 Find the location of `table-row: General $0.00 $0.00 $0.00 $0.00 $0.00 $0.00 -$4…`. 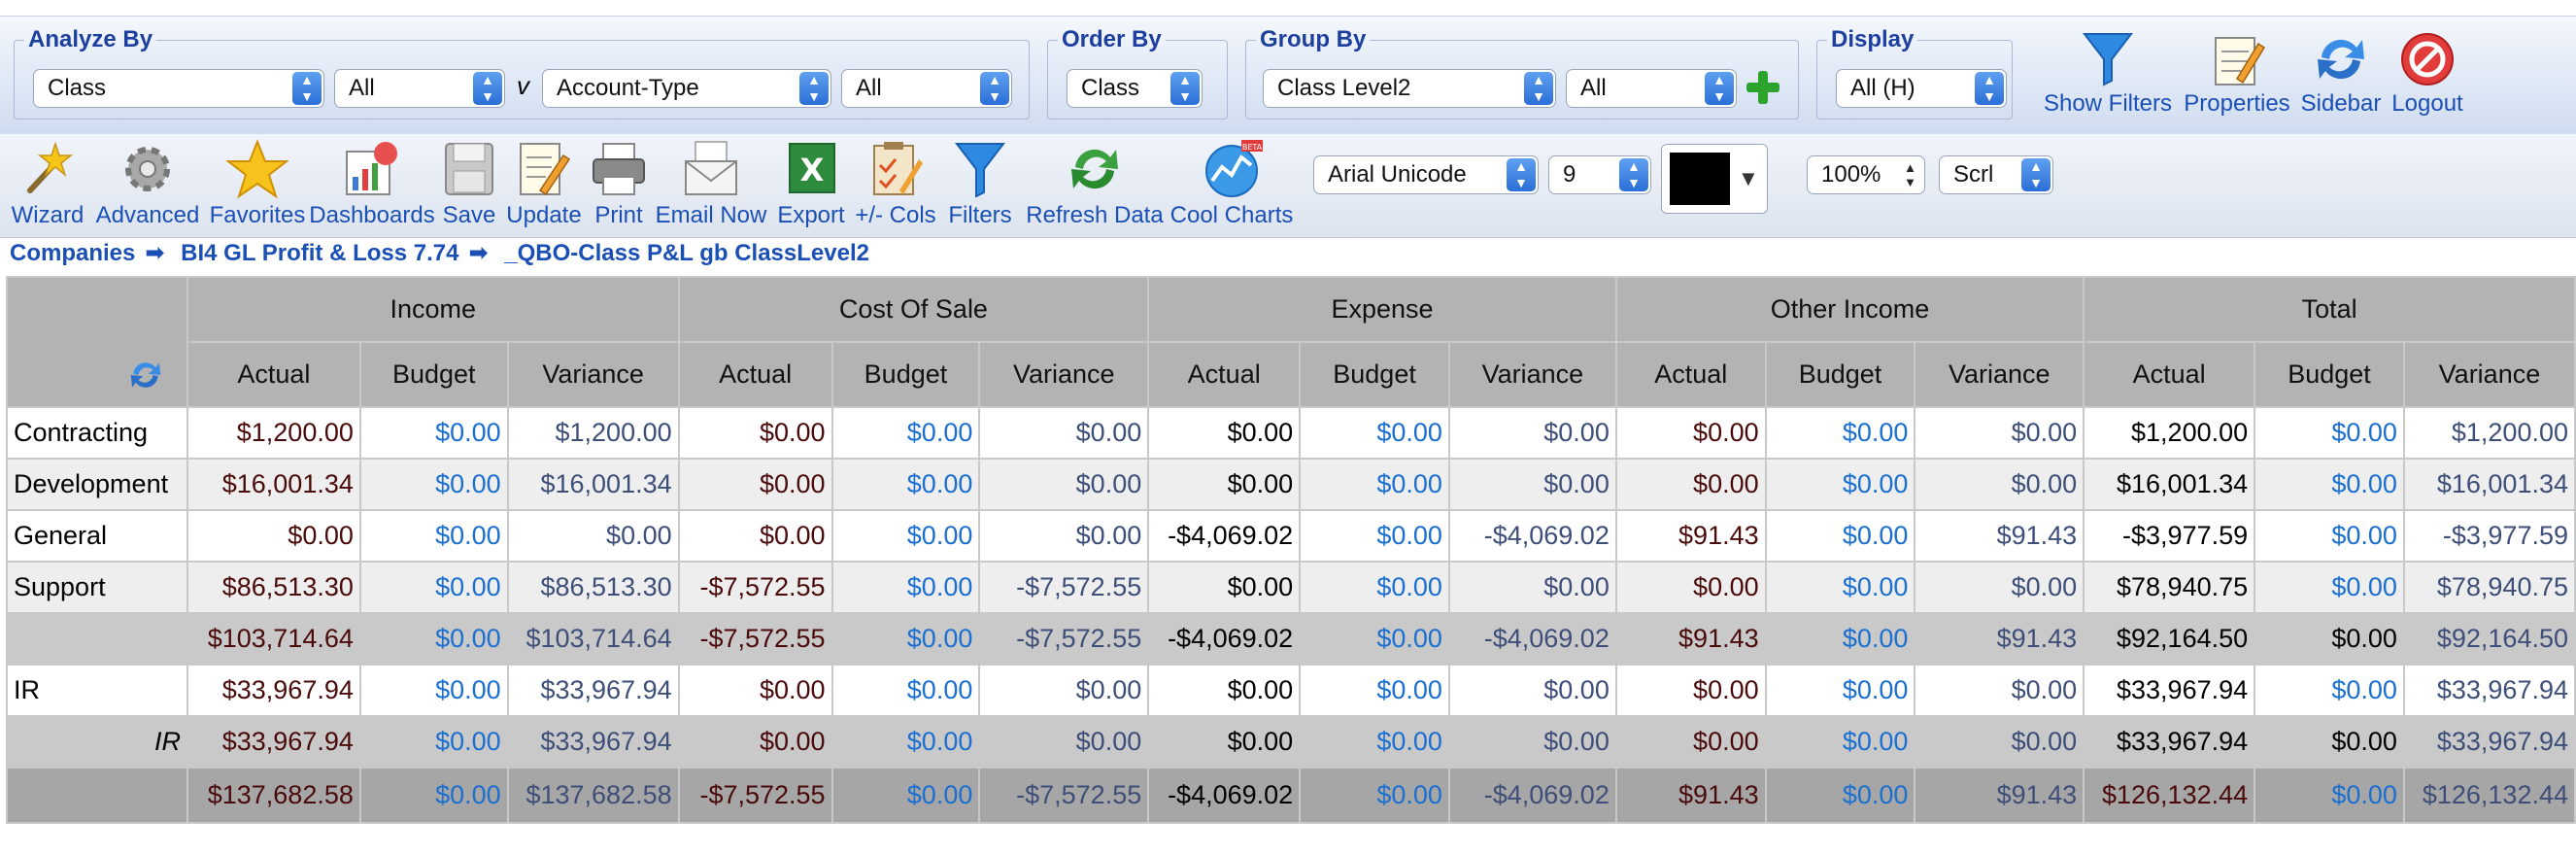

table-row: General $0.00 $0.00 $0.00 $0.00 $0.00 $0.00 -$4… is located at coordinates (1291, 536).